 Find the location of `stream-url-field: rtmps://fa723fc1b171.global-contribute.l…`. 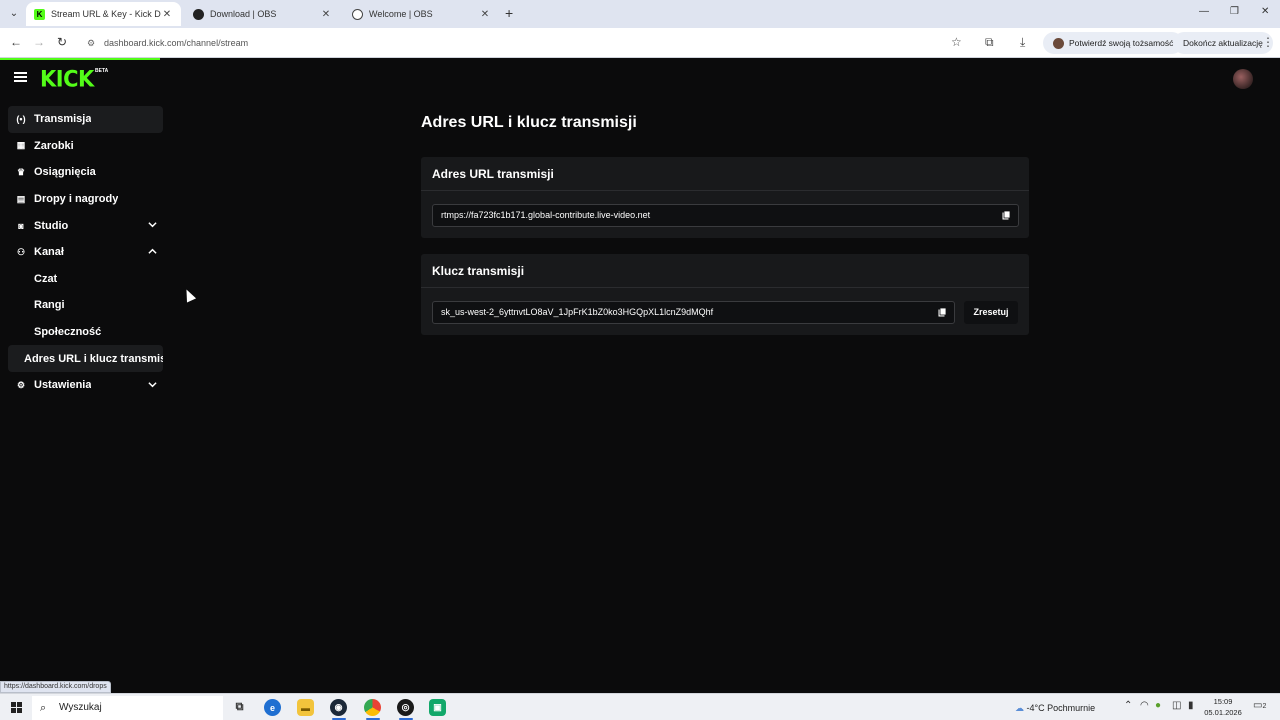

stream-url-field: rtmps://fa723fc1b171.global-contribute.l… is located at coordinates (725, 215).